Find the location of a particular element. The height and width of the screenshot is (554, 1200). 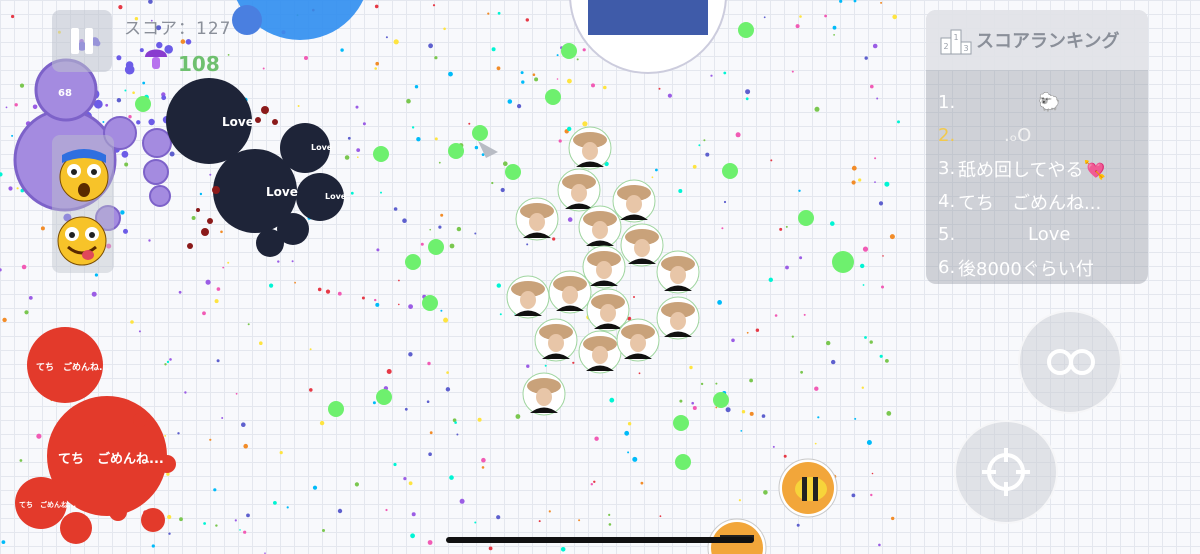

mushroom-count: 108 is located at coordinates (199, 64).